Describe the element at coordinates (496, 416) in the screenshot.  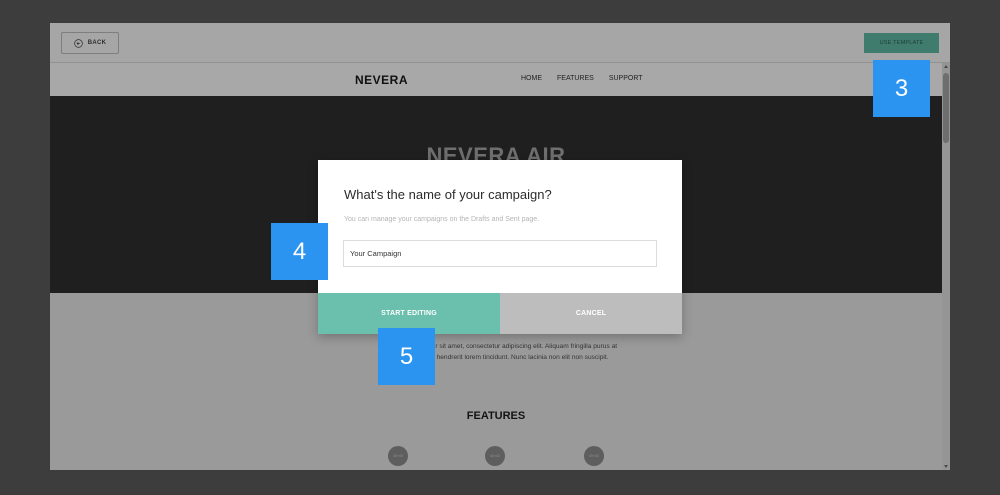
I see `features-title: FEATURES` at that location.